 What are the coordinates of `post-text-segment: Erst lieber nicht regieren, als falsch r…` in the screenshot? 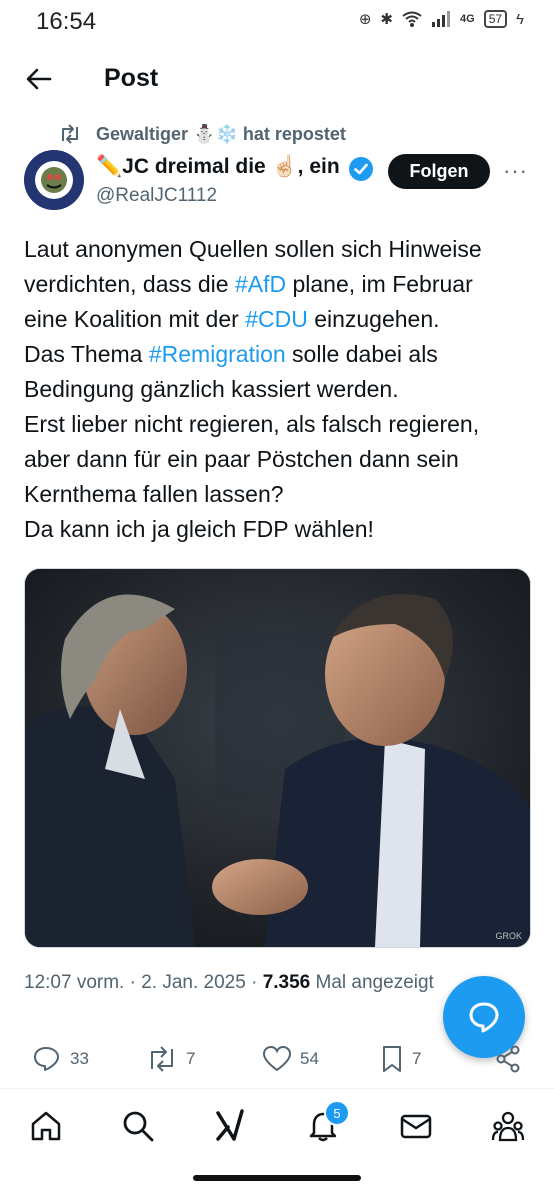 It's located at (252, 424).